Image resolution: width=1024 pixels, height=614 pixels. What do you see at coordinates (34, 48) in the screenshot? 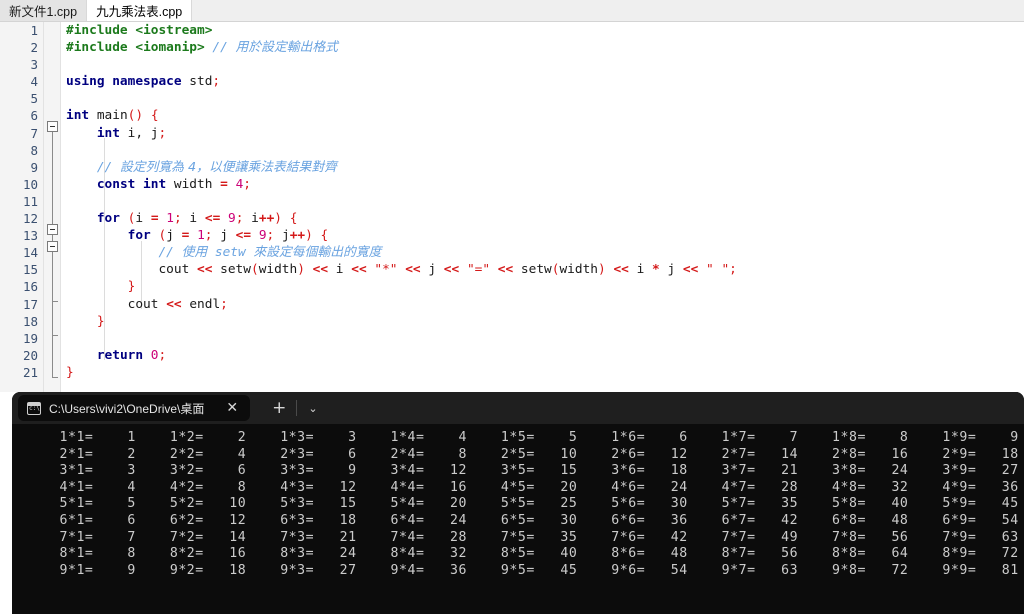
I see `line-number: 2` at bounding box center [34, 48].